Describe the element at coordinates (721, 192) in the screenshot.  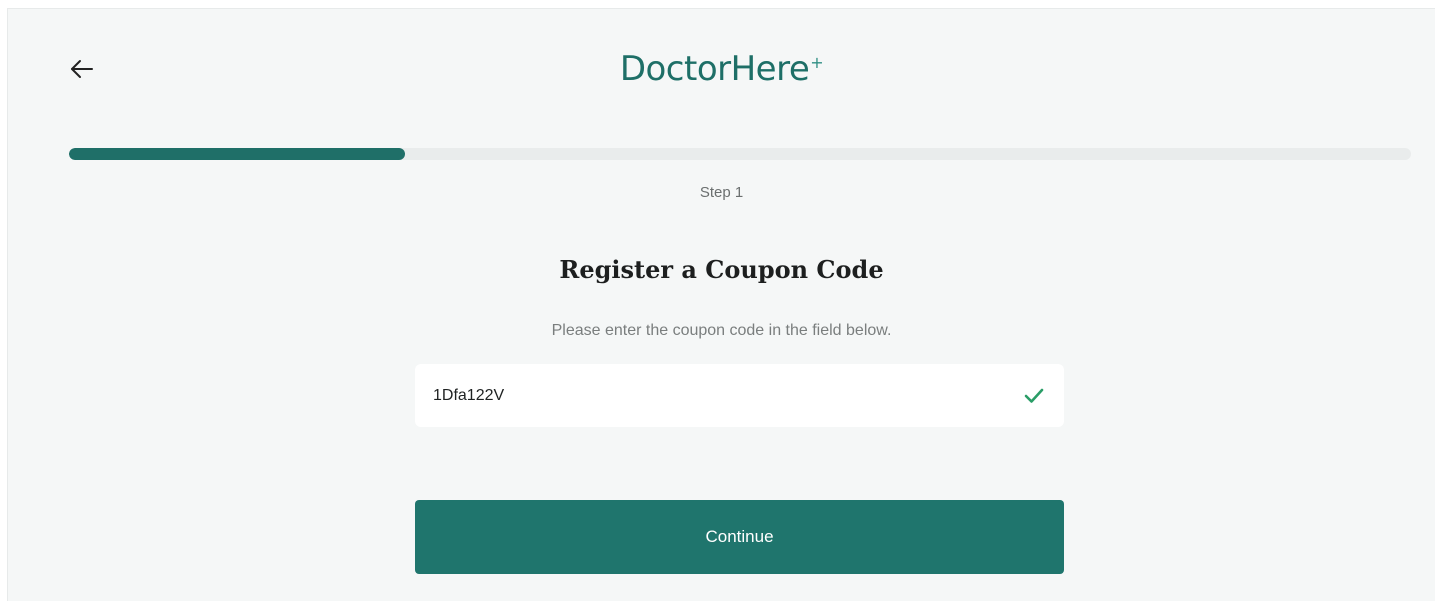
I see `step-label: Step 1` at that location.